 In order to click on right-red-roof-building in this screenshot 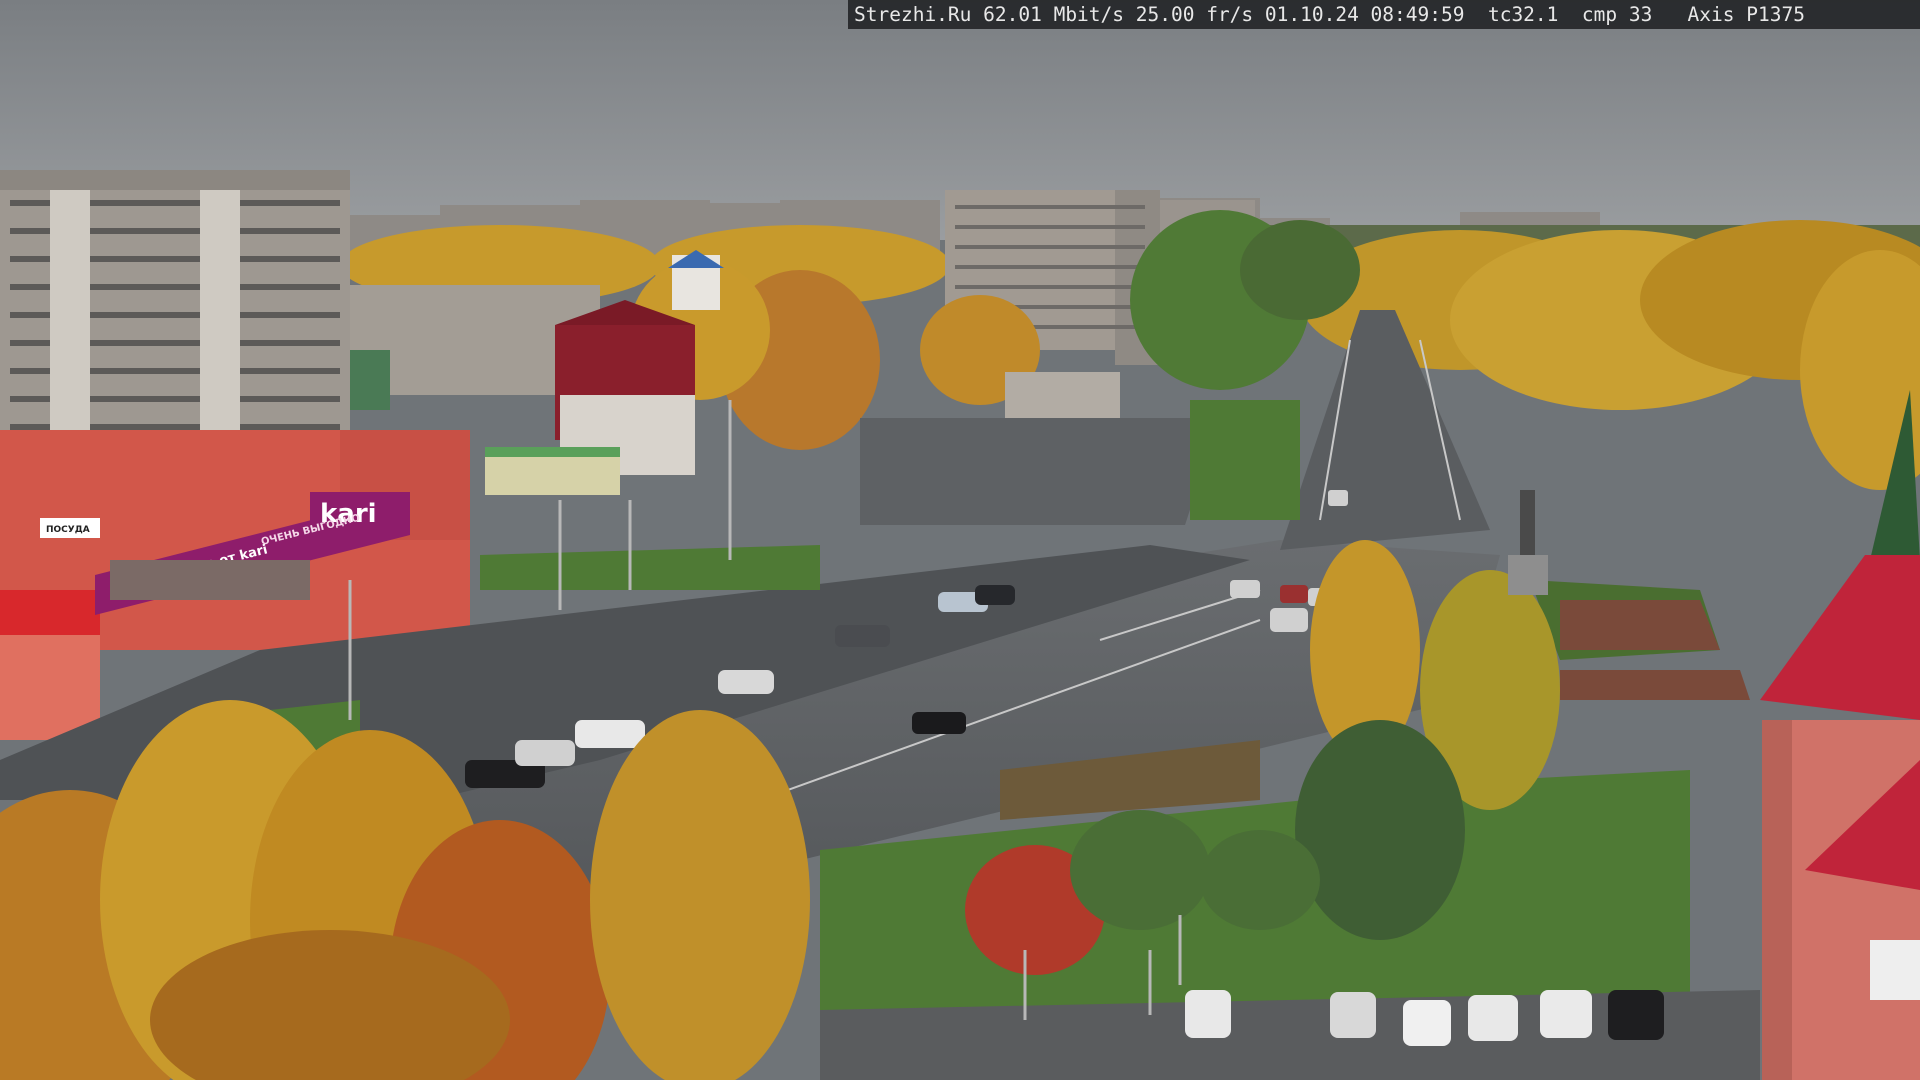, I will do `click(1840, 817)`.